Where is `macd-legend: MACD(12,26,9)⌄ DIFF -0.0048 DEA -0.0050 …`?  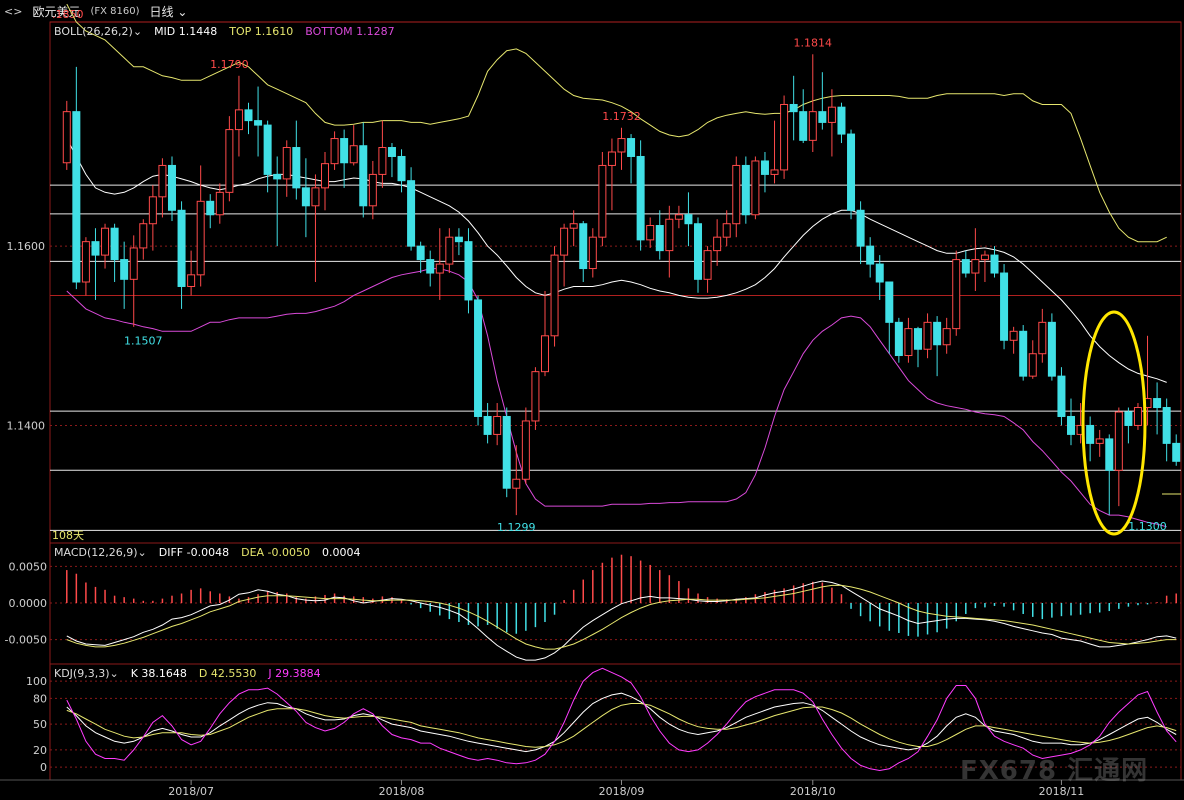
macd-legend: MACD(12,26,9)⌄ DIFF -0.0048 DEA -0.0050 … is located at coordinates (207, 552).